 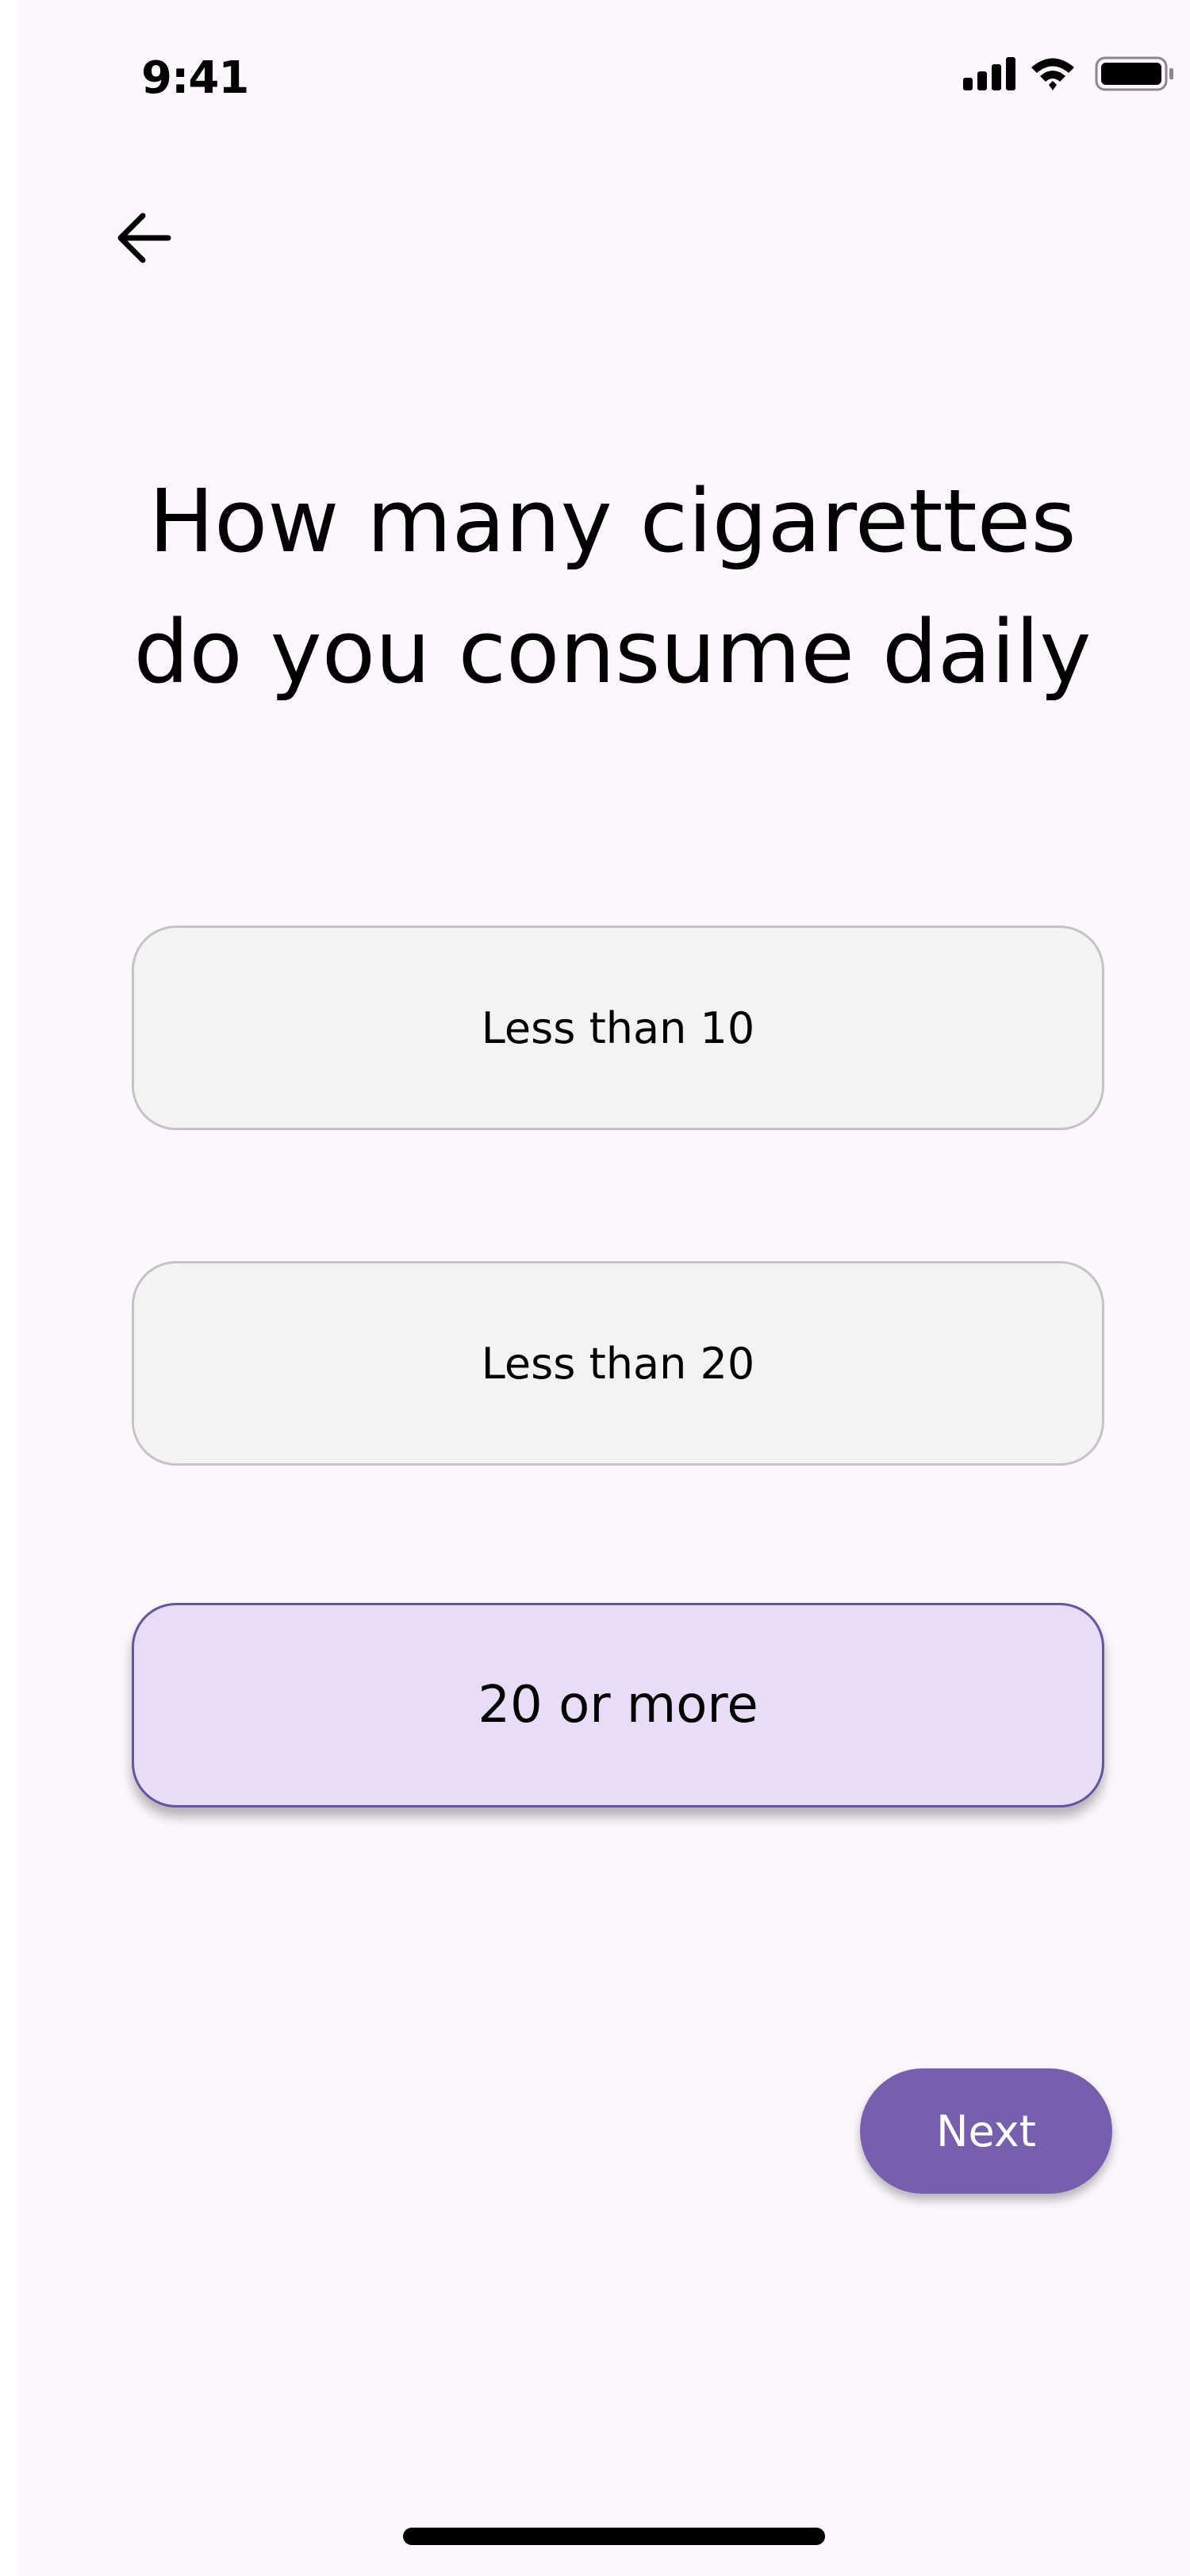 I want to click on question-line-1: How many cigarettes, so click(x=612, y=521).